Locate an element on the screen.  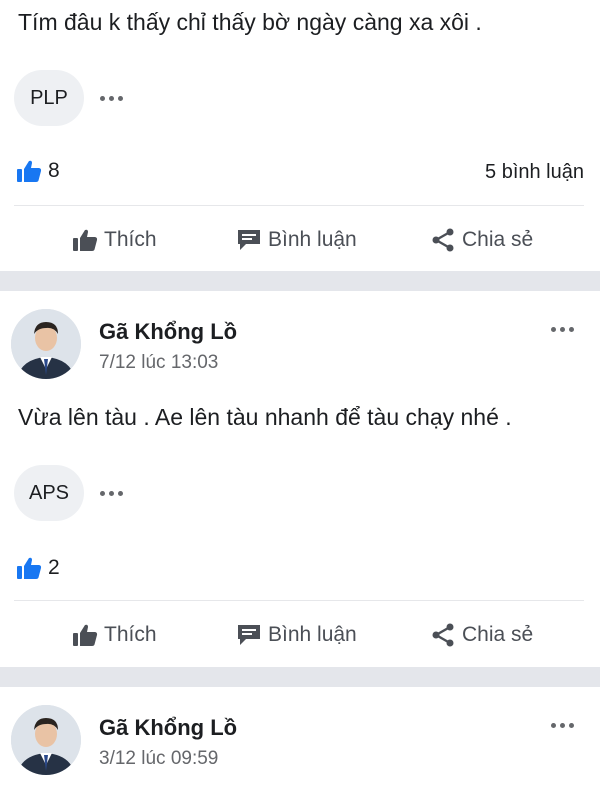
comment-count: 5 bình luận is located at coordinates (534, 172).